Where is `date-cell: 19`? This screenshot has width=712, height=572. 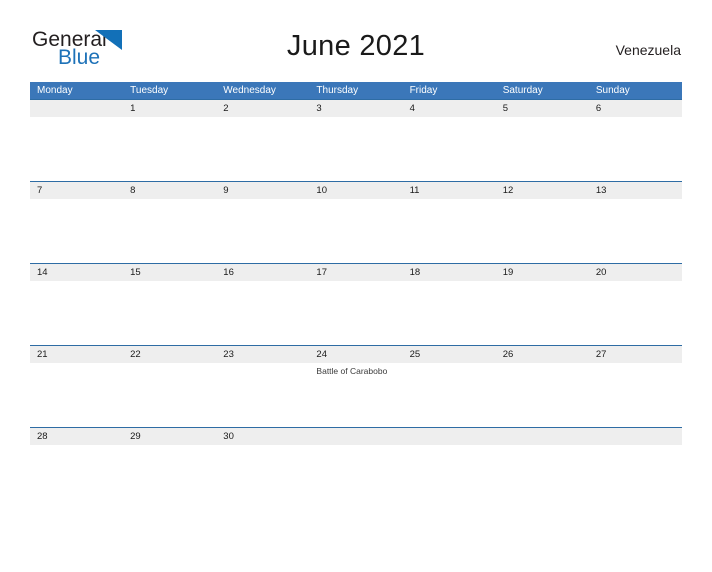
date-cell: 19 is located at coordinates (542, 272).